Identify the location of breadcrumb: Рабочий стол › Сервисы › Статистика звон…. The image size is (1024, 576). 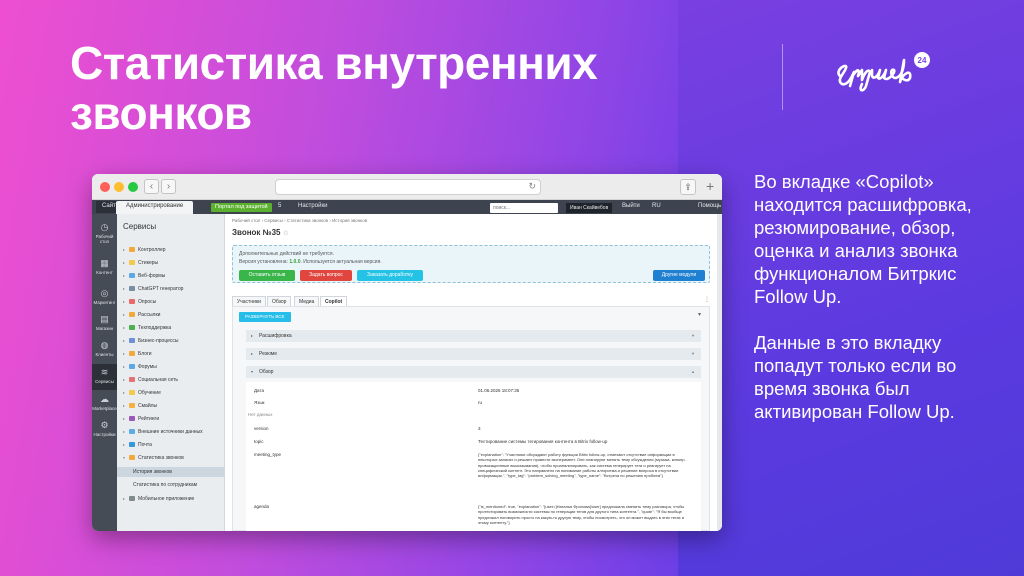
(299, 220).